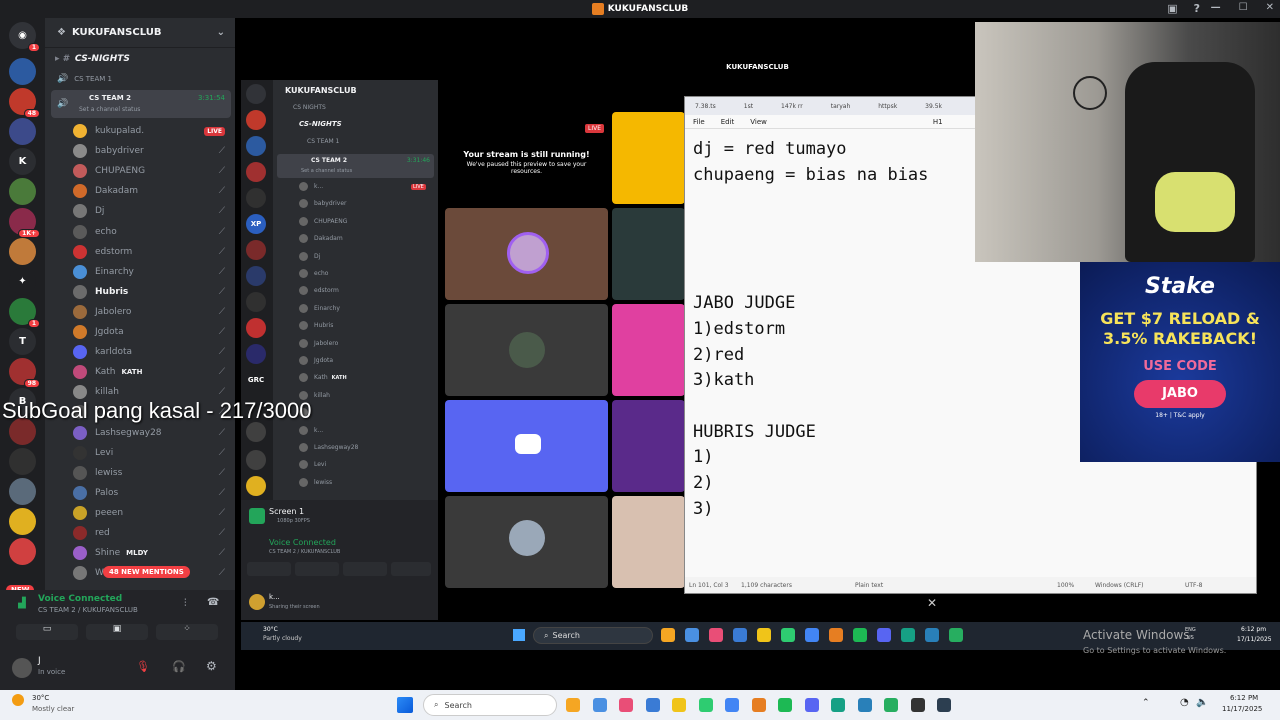  Describe the element at coordinates (1216, 7) in the screenshot. I see `minimize-button: —` at that location.